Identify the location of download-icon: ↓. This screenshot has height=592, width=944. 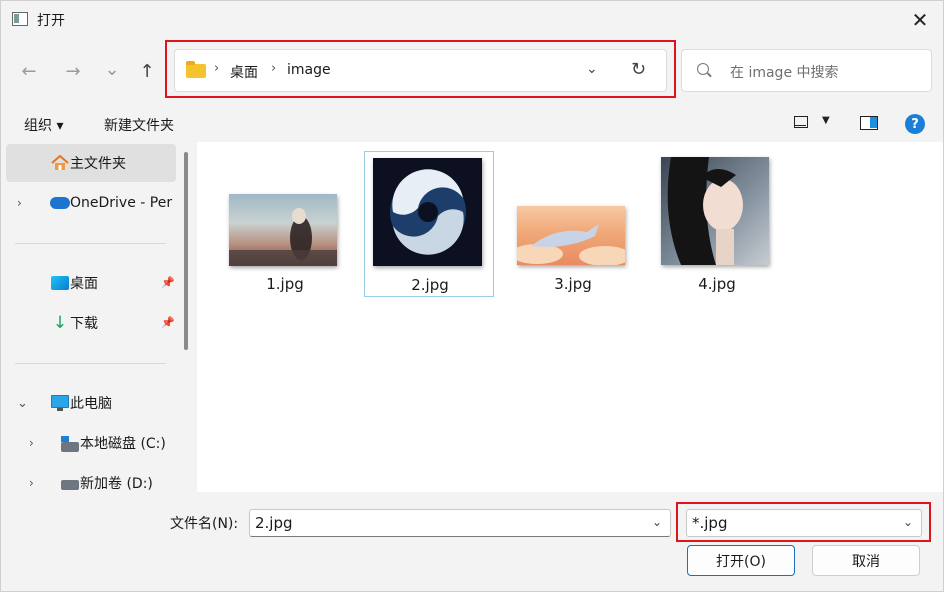
(60, 323).